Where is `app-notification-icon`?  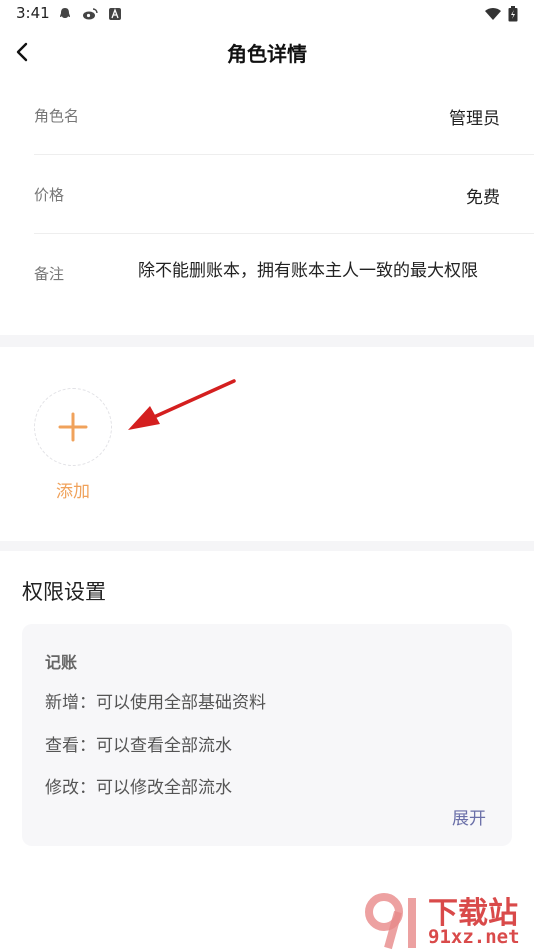 app-notification-icon is located at coordinates (115, 13).